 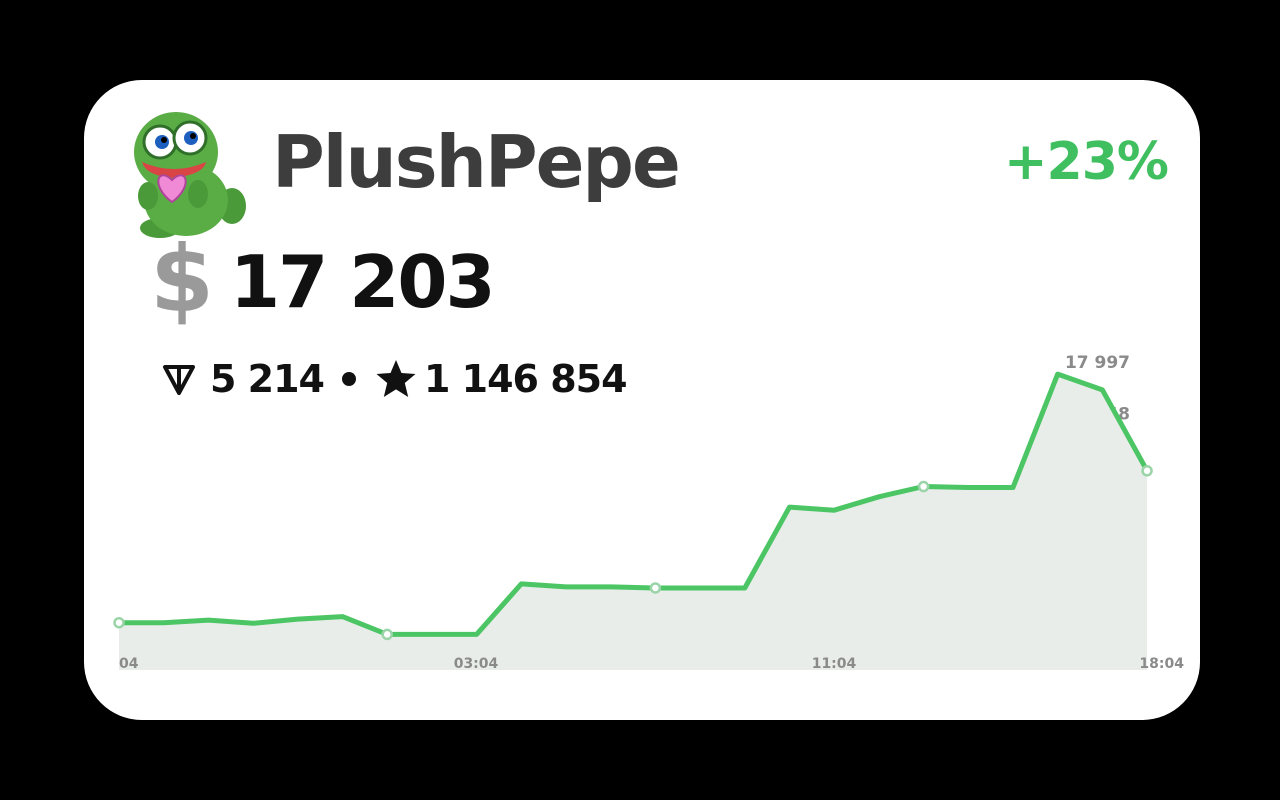 I want to click on x-tick-label: 18:04, so click(x=1161, y=664).